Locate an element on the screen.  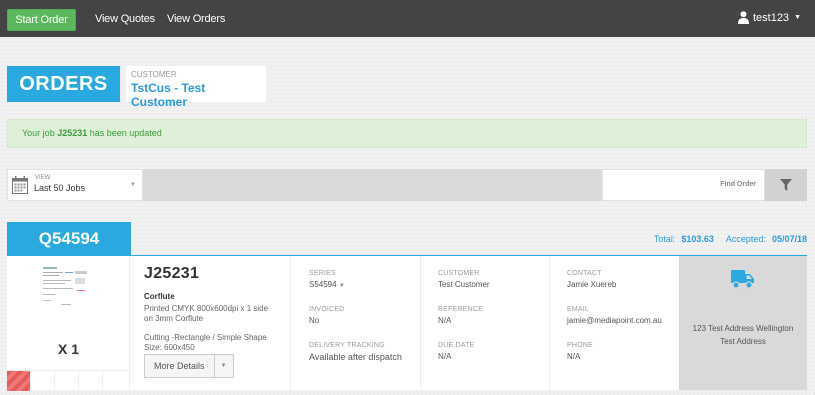
due-date-value: N/A is located at coordinates (445, 356).